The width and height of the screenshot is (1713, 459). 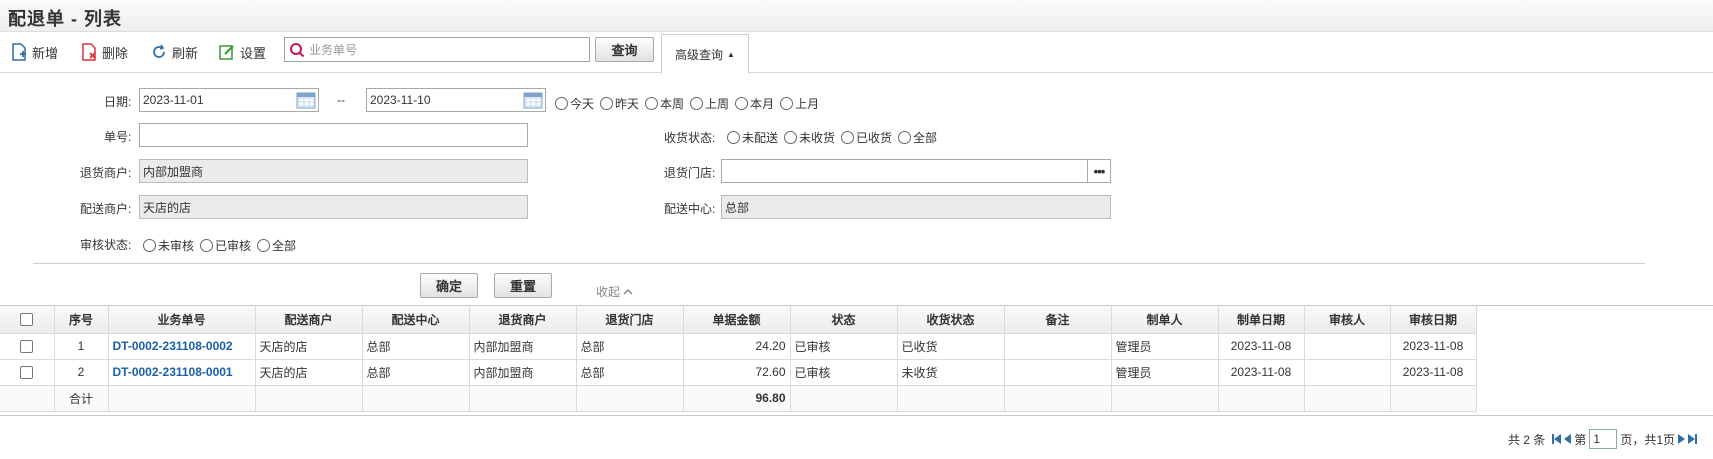 I want to click on amount-cell: 24.20, so click(x=737, y=346).